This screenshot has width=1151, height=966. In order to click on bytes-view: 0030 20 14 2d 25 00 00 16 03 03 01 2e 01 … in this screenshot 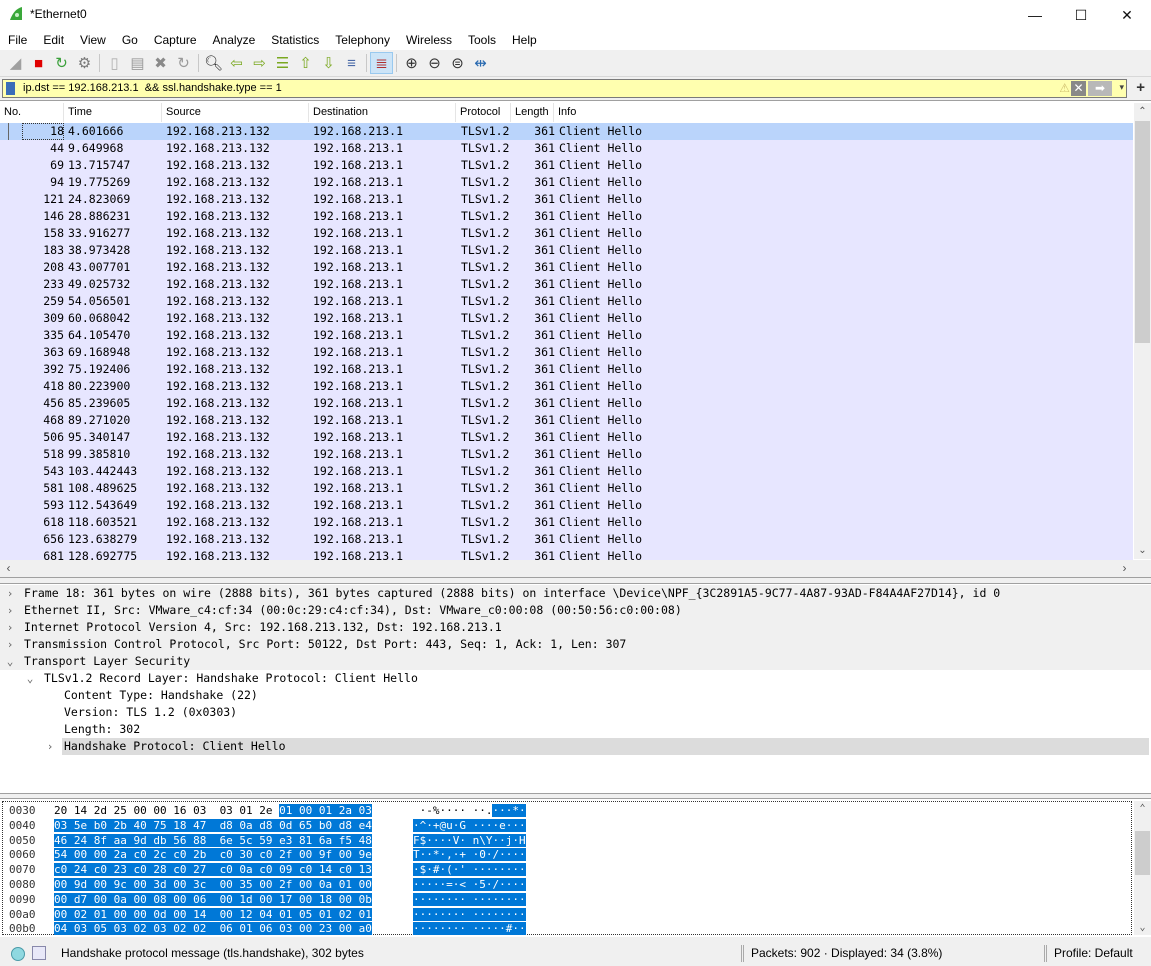, I will do `click(567, 869)`.